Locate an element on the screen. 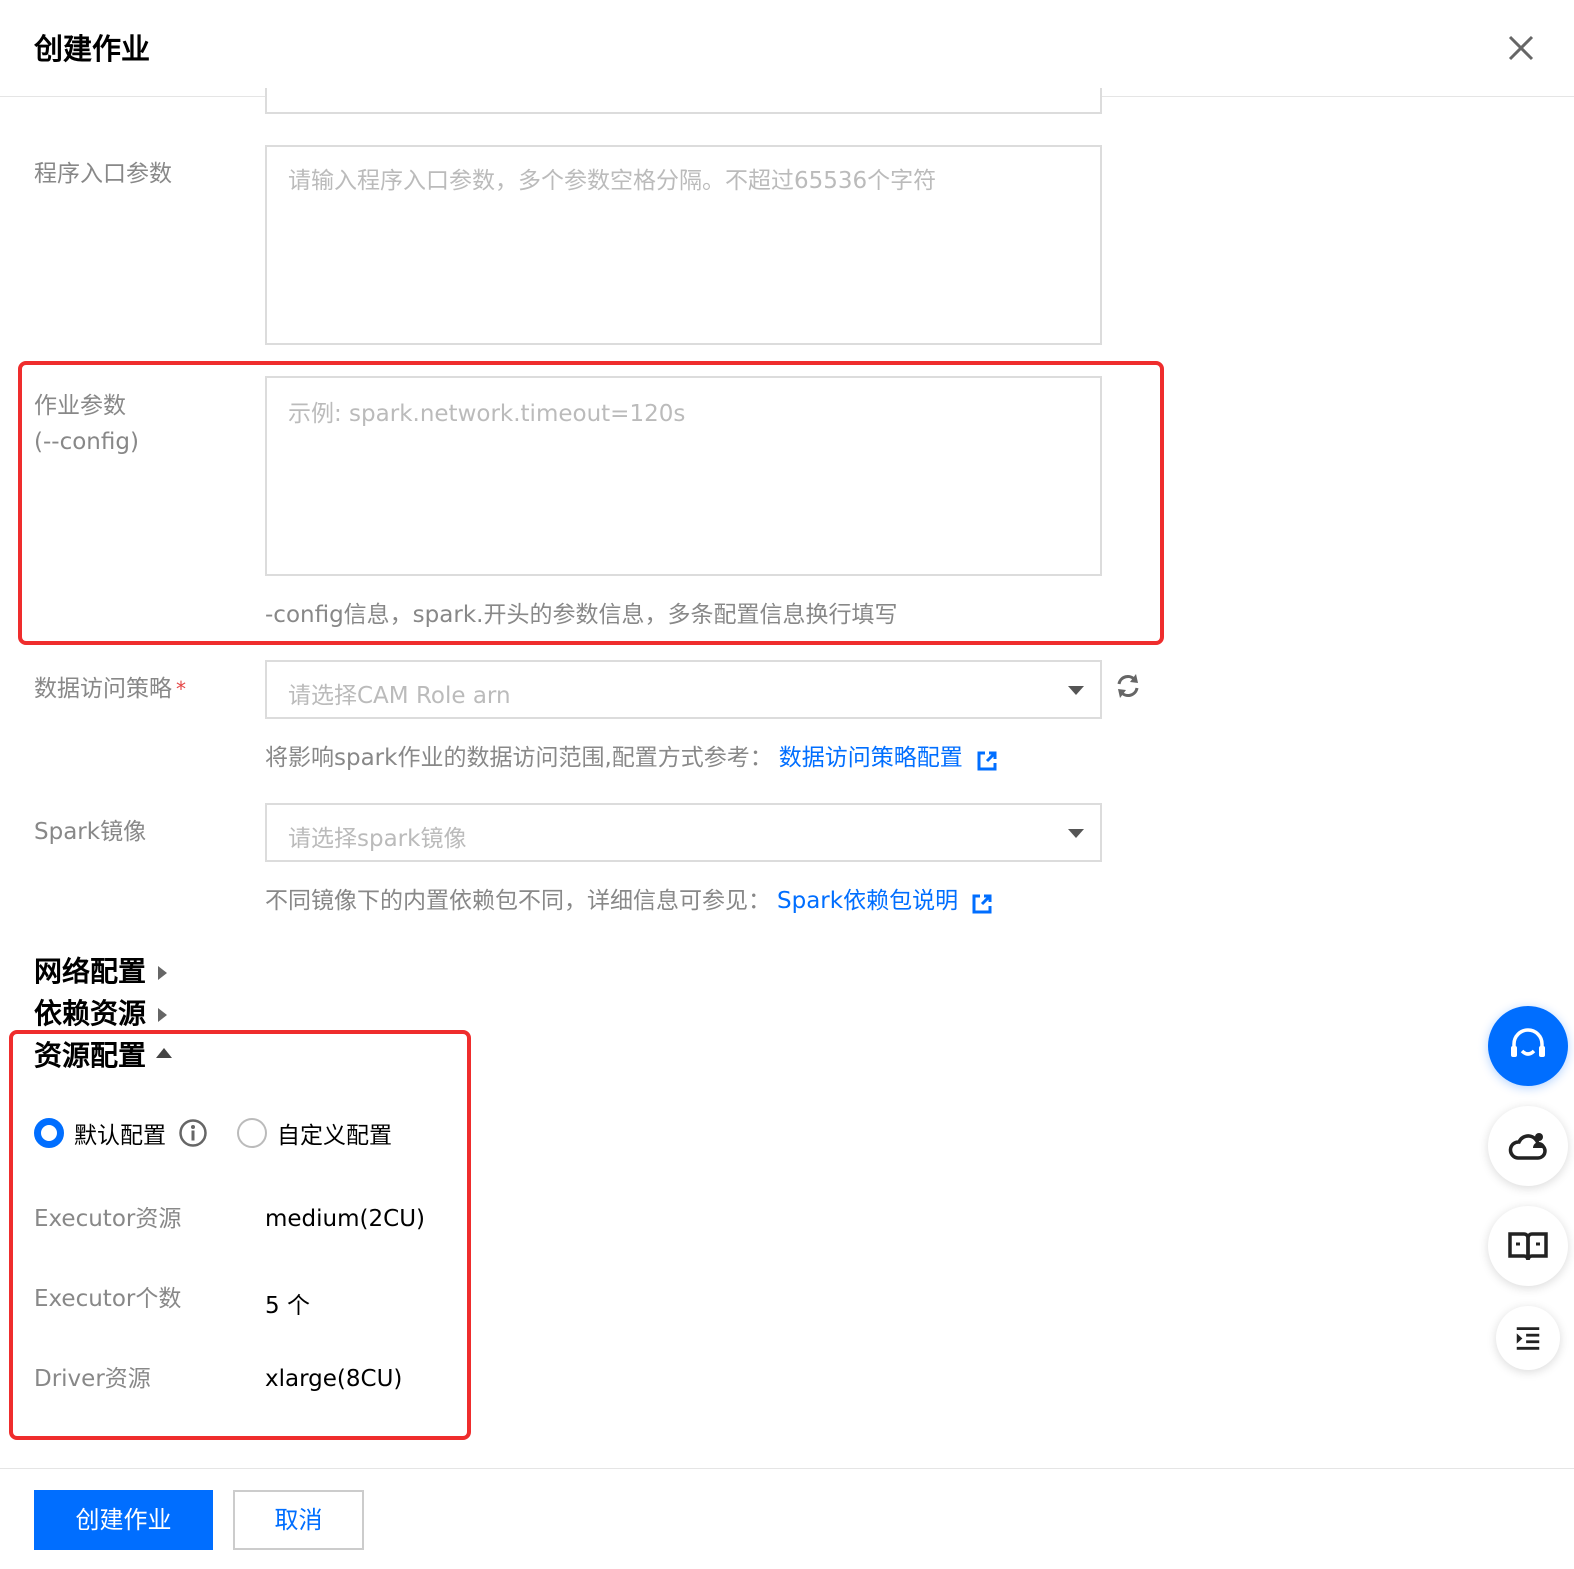 The height and width of the screenshot is (1569, 1574). entry-params-textarea: 请输入程序入口参数，多个参数空格分隔。不超过65536个字符 is located at coordinates (683, 245).